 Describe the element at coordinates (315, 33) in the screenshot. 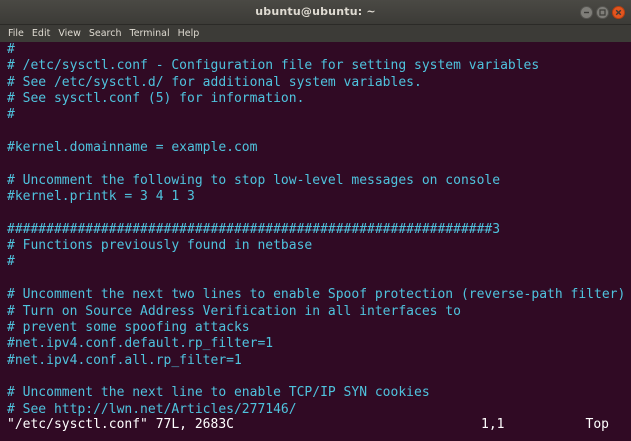

I see `menu-bar: File Edit View Search Terminal Help` at that location.